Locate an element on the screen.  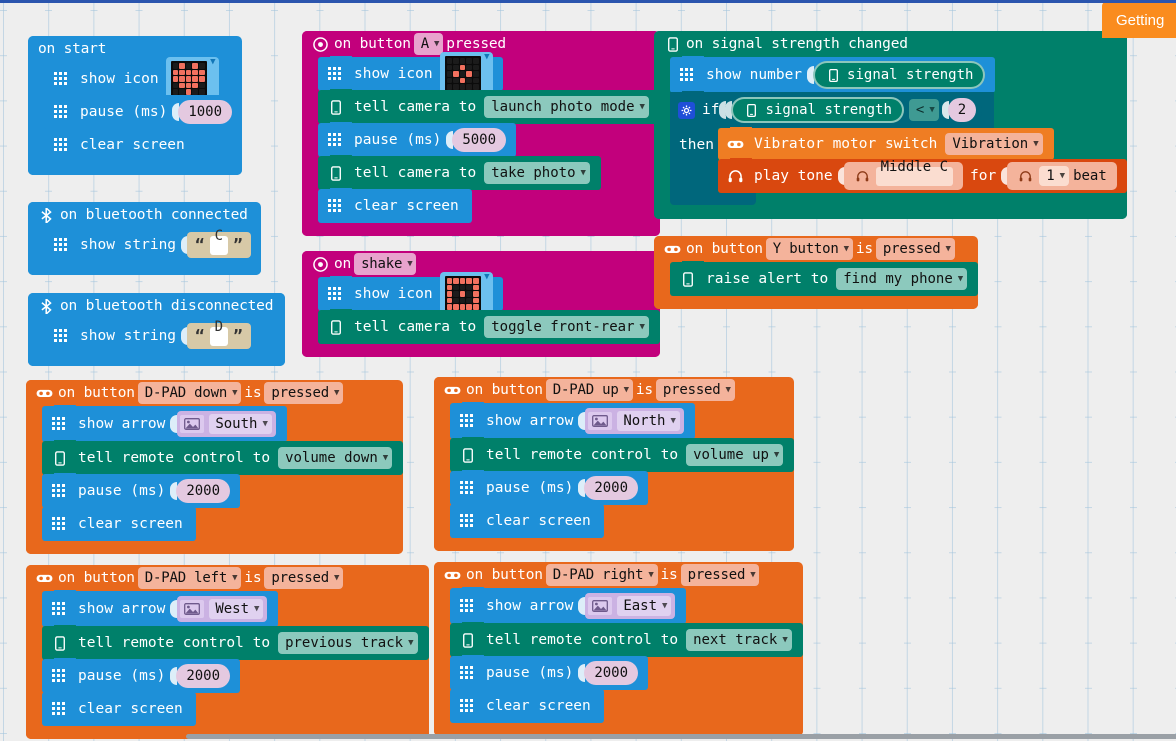
arrow-picker: East ▼ is located at coordinates (630, 606).